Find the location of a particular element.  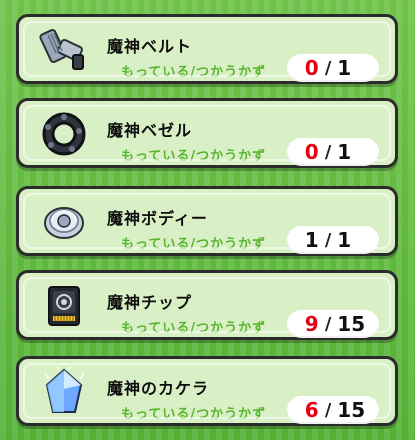

body-icon is located at coordinates (64, 223).